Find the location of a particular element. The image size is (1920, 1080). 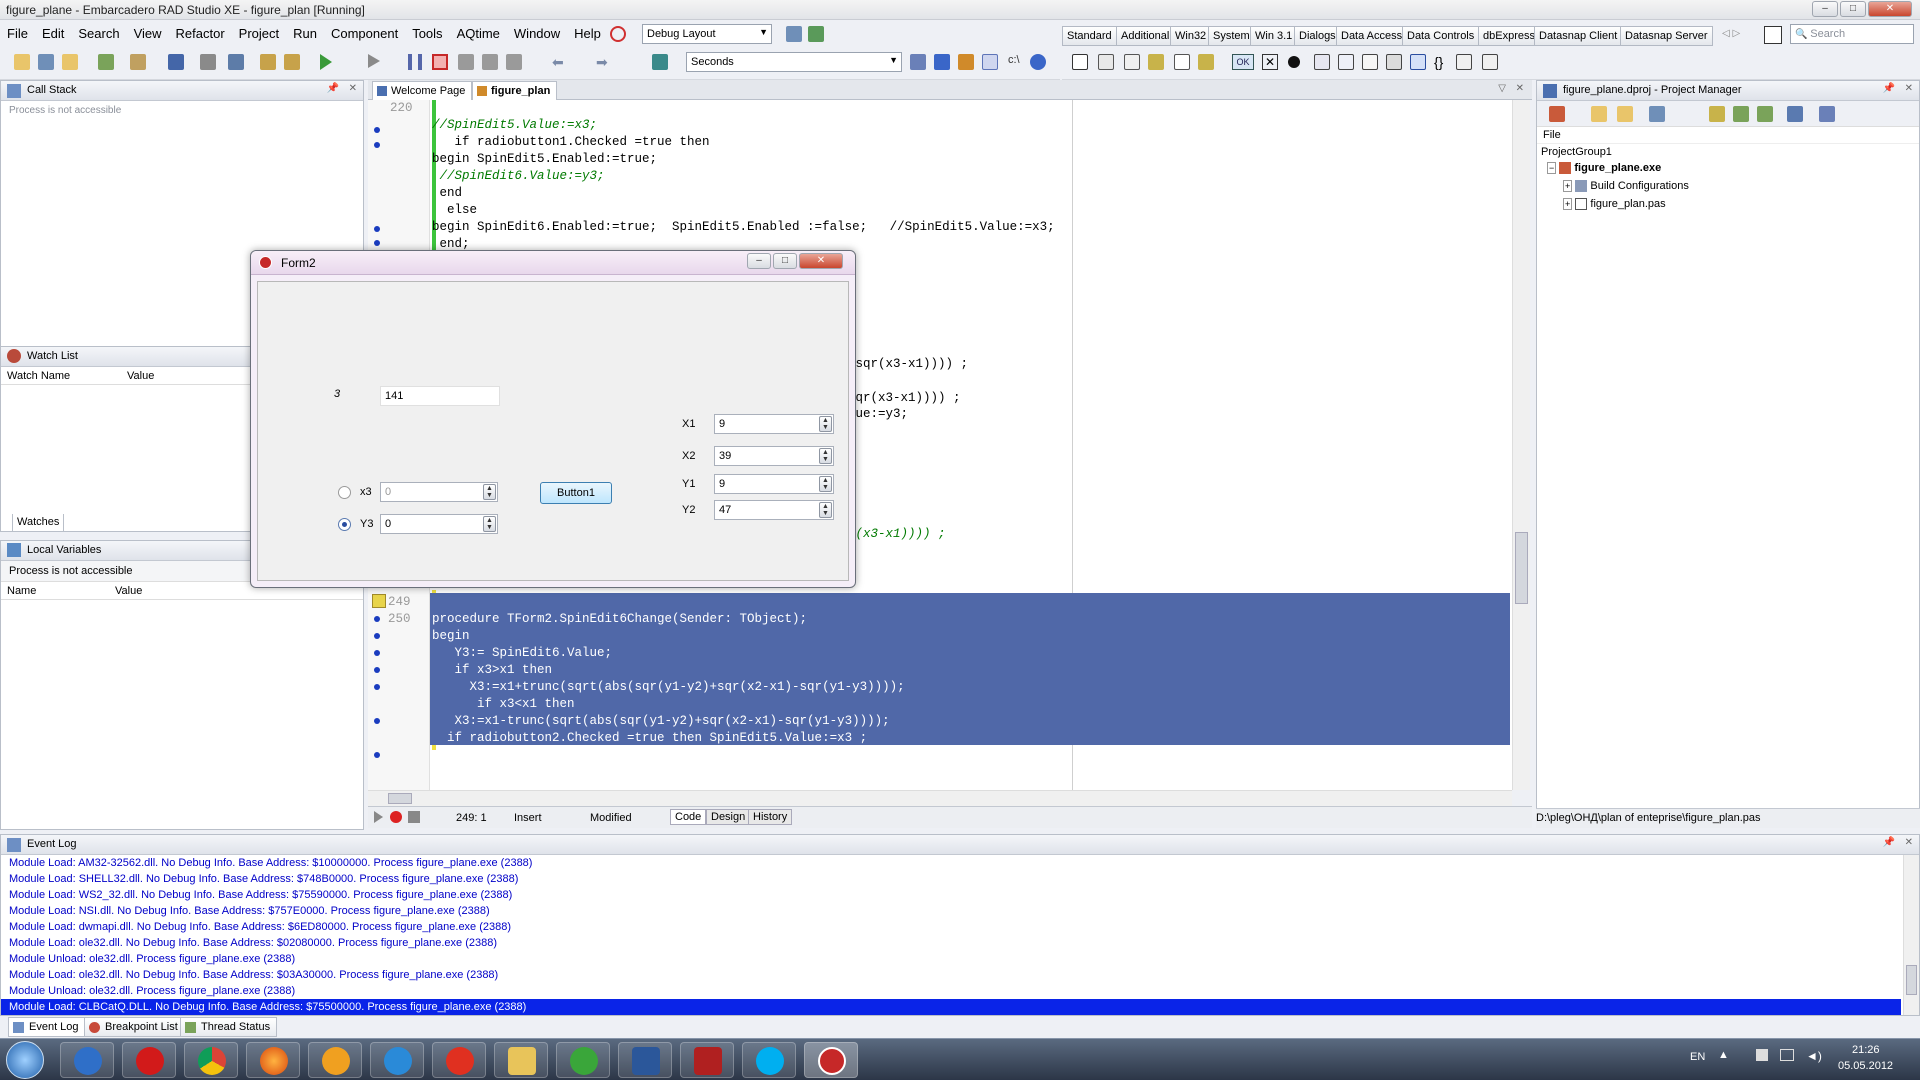

volume-icon: ◄) is located at coordinates (1814, 1056).